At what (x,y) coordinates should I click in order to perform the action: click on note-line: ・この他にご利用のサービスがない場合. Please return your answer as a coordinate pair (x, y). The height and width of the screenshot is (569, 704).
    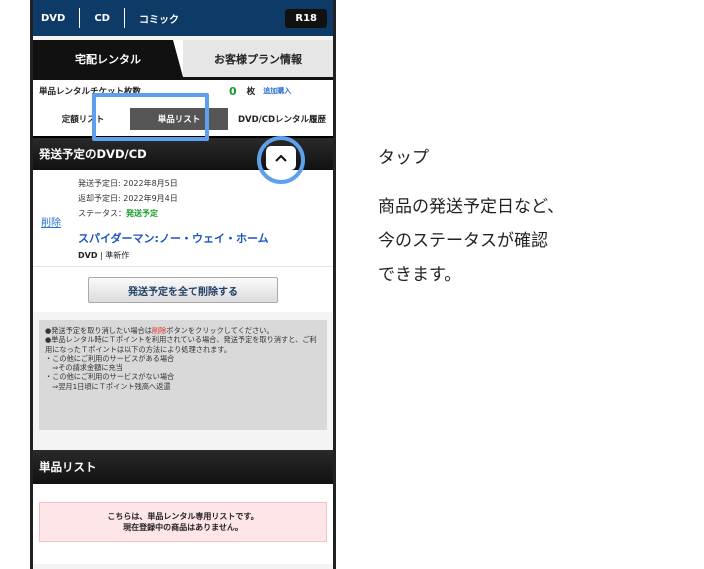
    Looking at the image, I should click on (110, 377).